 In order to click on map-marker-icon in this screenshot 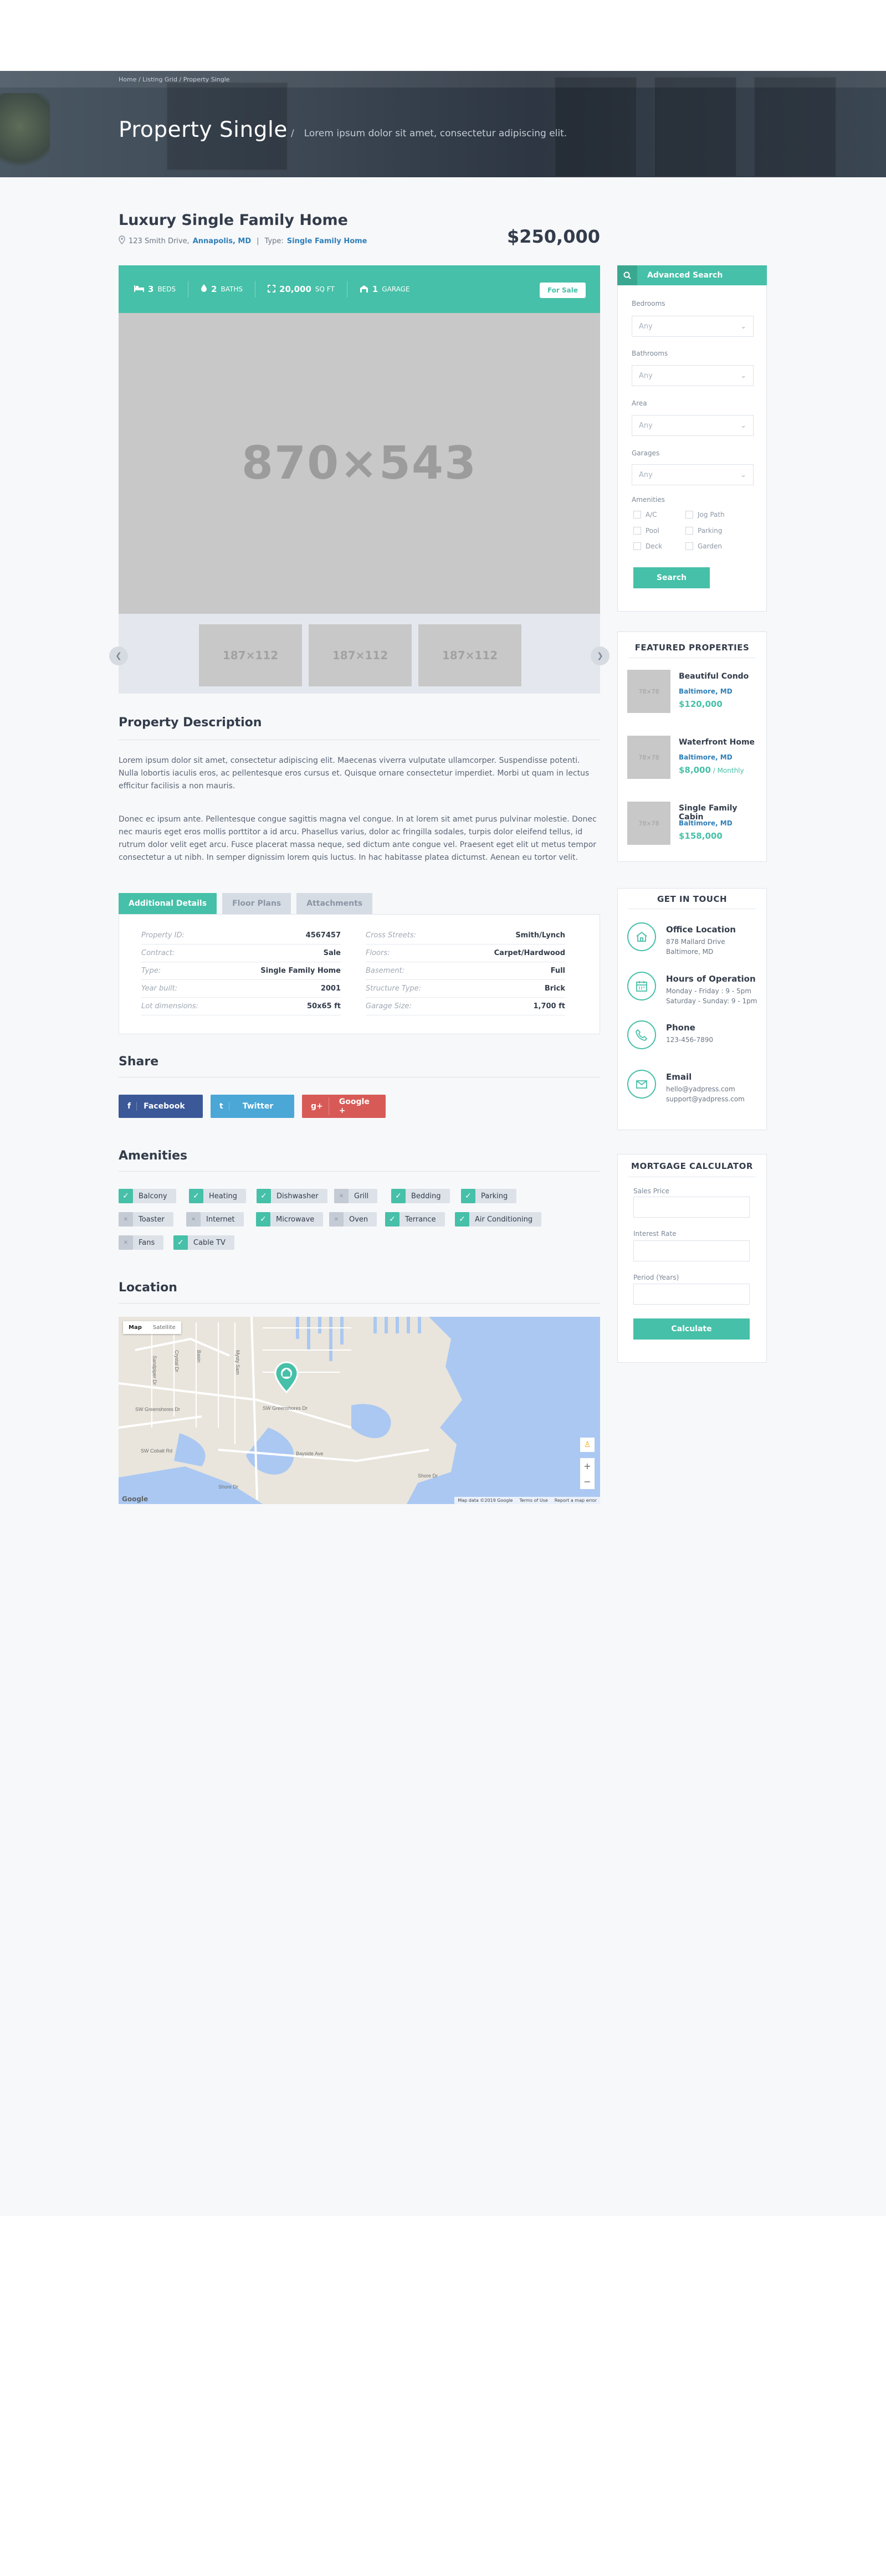, I will do `click(286, 1378)`.